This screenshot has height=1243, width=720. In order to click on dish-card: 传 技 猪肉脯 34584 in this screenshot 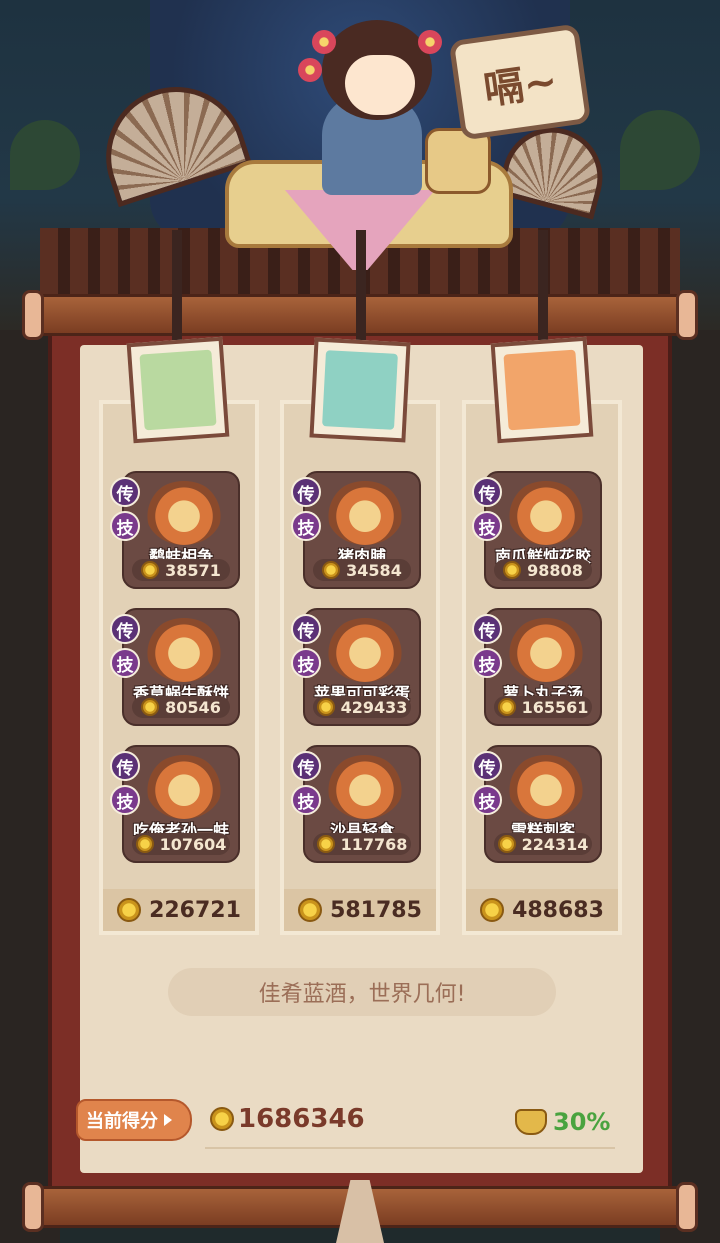, I will do `click(356, 530)`.